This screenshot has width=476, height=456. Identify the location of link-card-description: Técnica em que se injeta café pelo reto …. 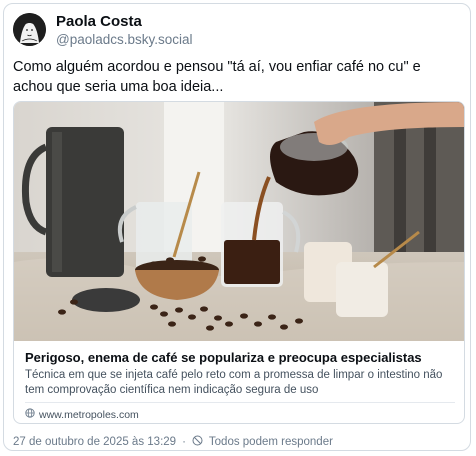
(234, 382).